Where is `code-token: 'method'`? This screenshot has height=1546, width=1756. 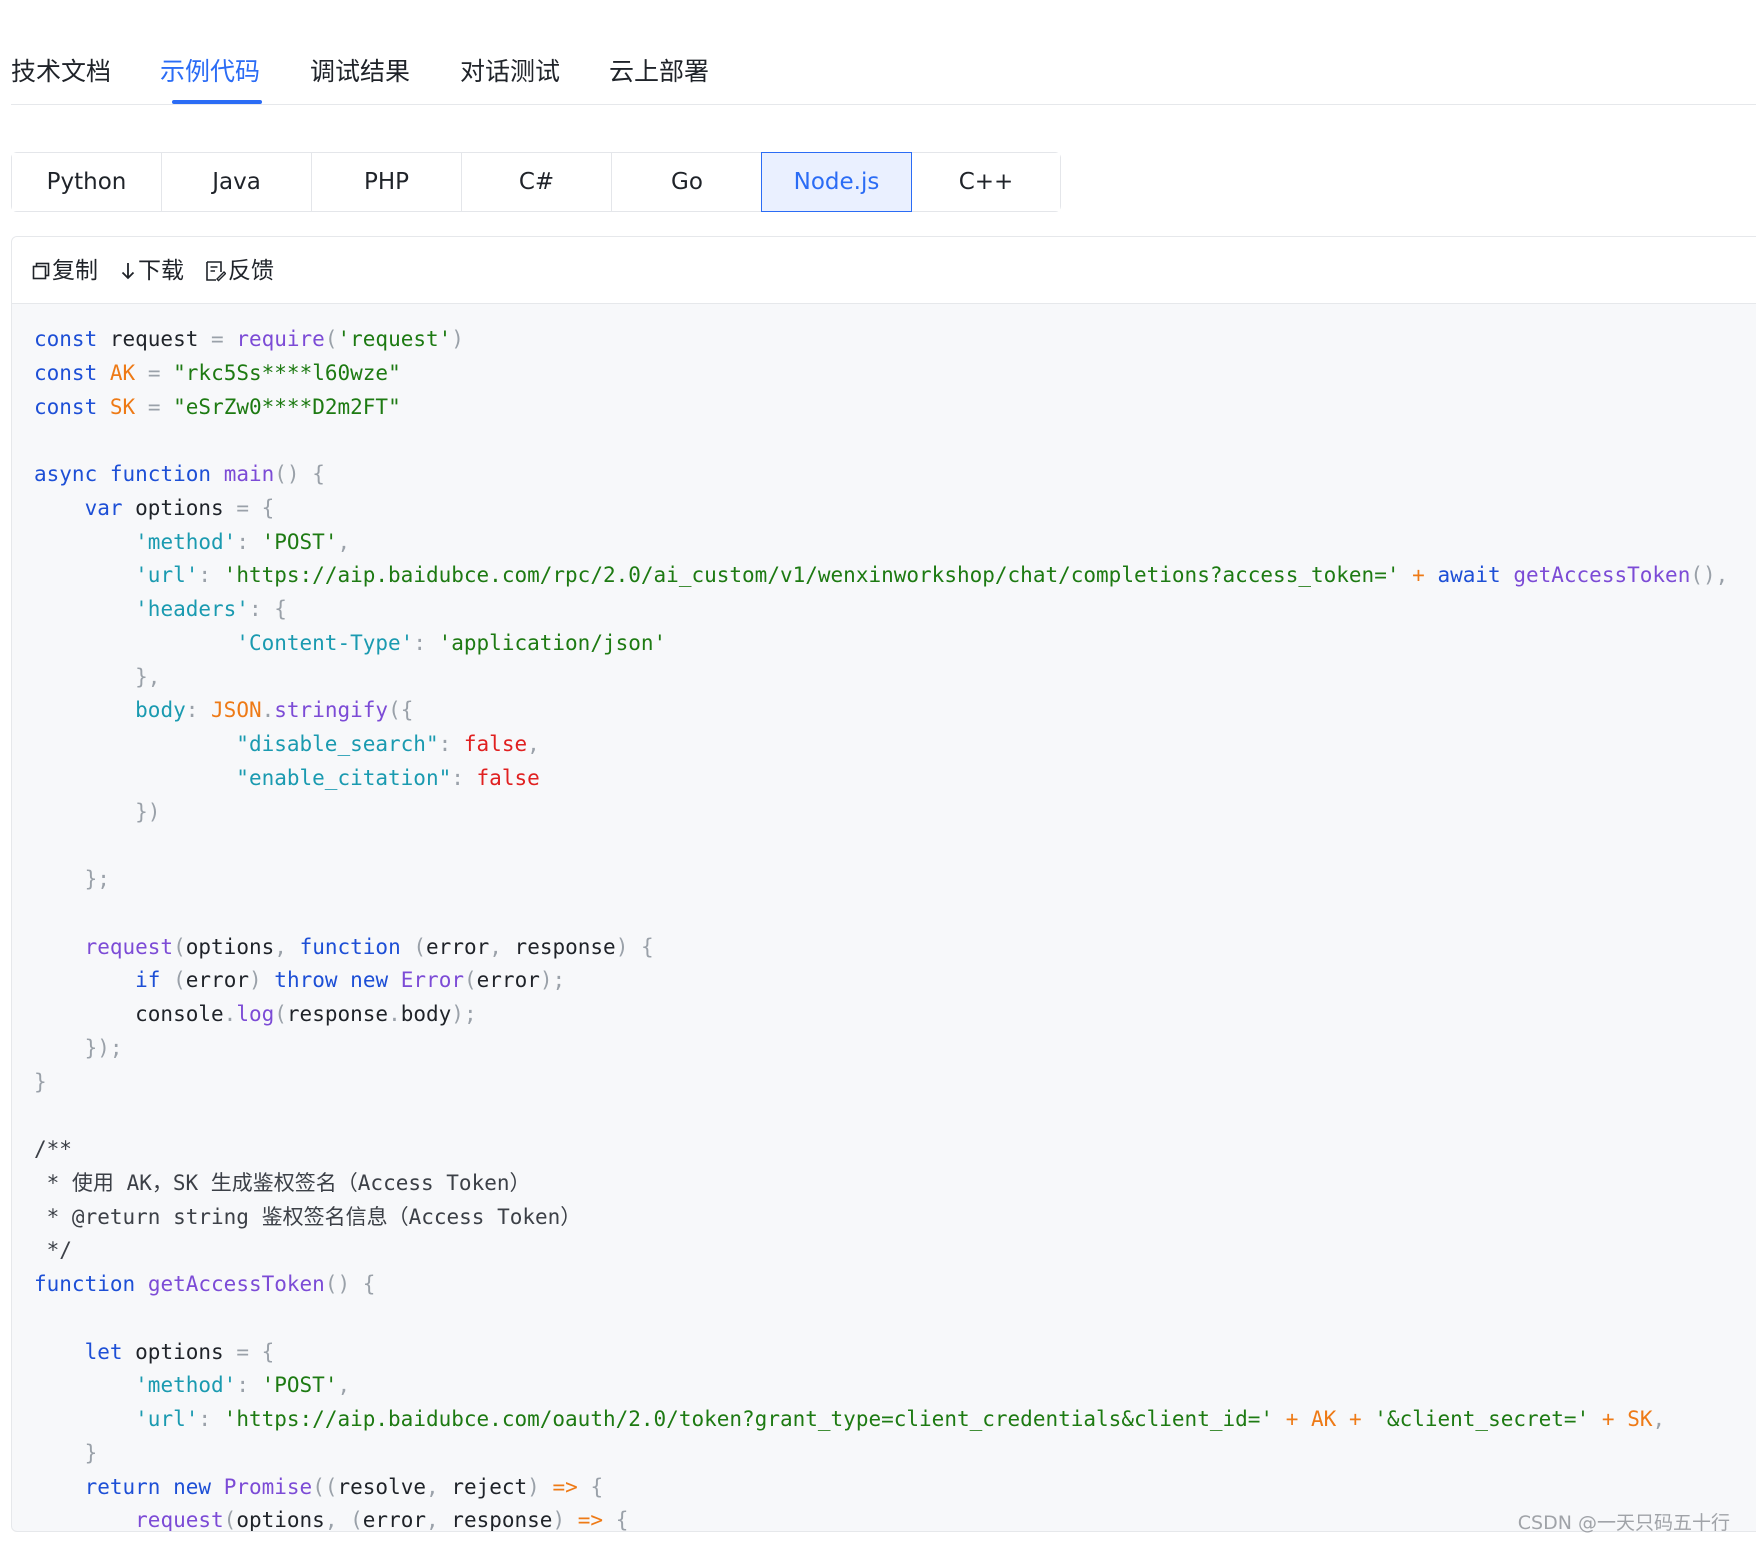 code-token: 'method' is located at coordinates (186, 541).